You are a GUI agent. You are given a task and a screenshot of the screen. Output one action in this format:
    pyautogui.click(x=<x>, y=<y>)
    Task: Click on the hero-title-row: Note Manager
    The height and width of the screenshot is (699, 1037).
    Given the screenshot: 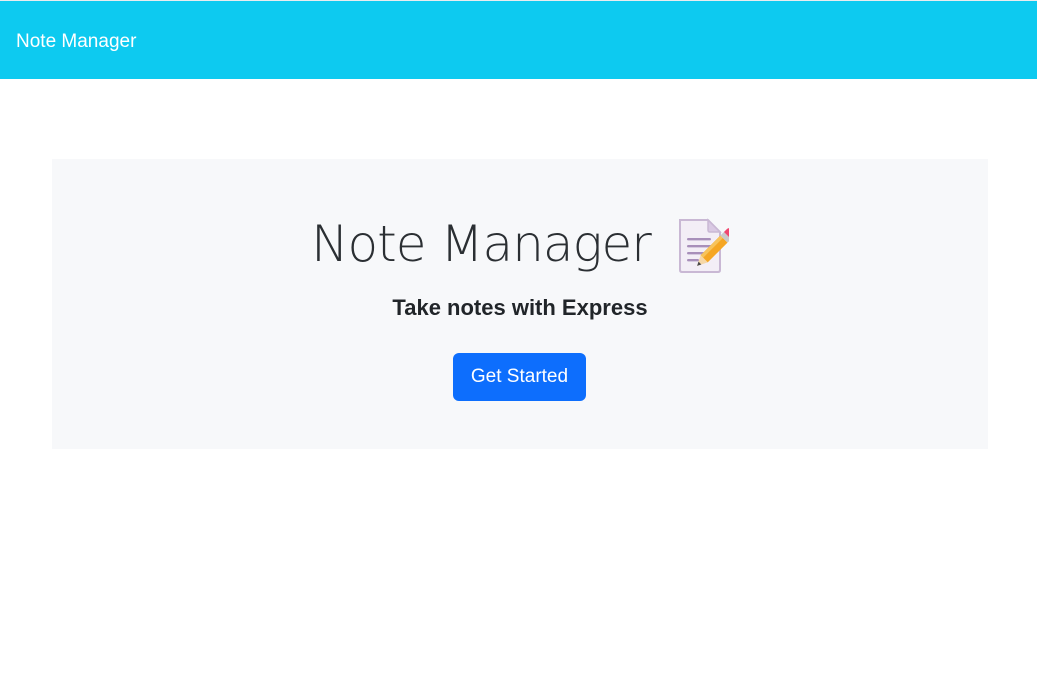 What is the action you would take?
    pyautogui.click(x=520, y=244)
    